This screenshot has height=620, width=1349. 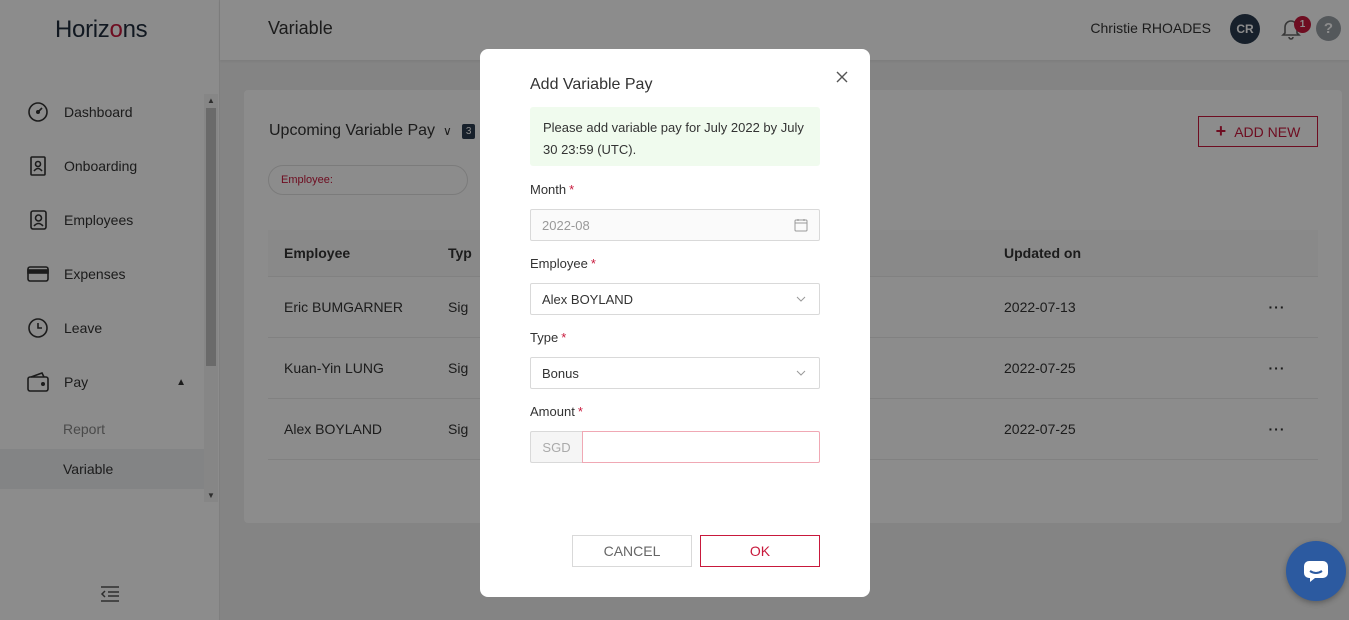 I want to click on amount-input, so click(x=701, y=447).